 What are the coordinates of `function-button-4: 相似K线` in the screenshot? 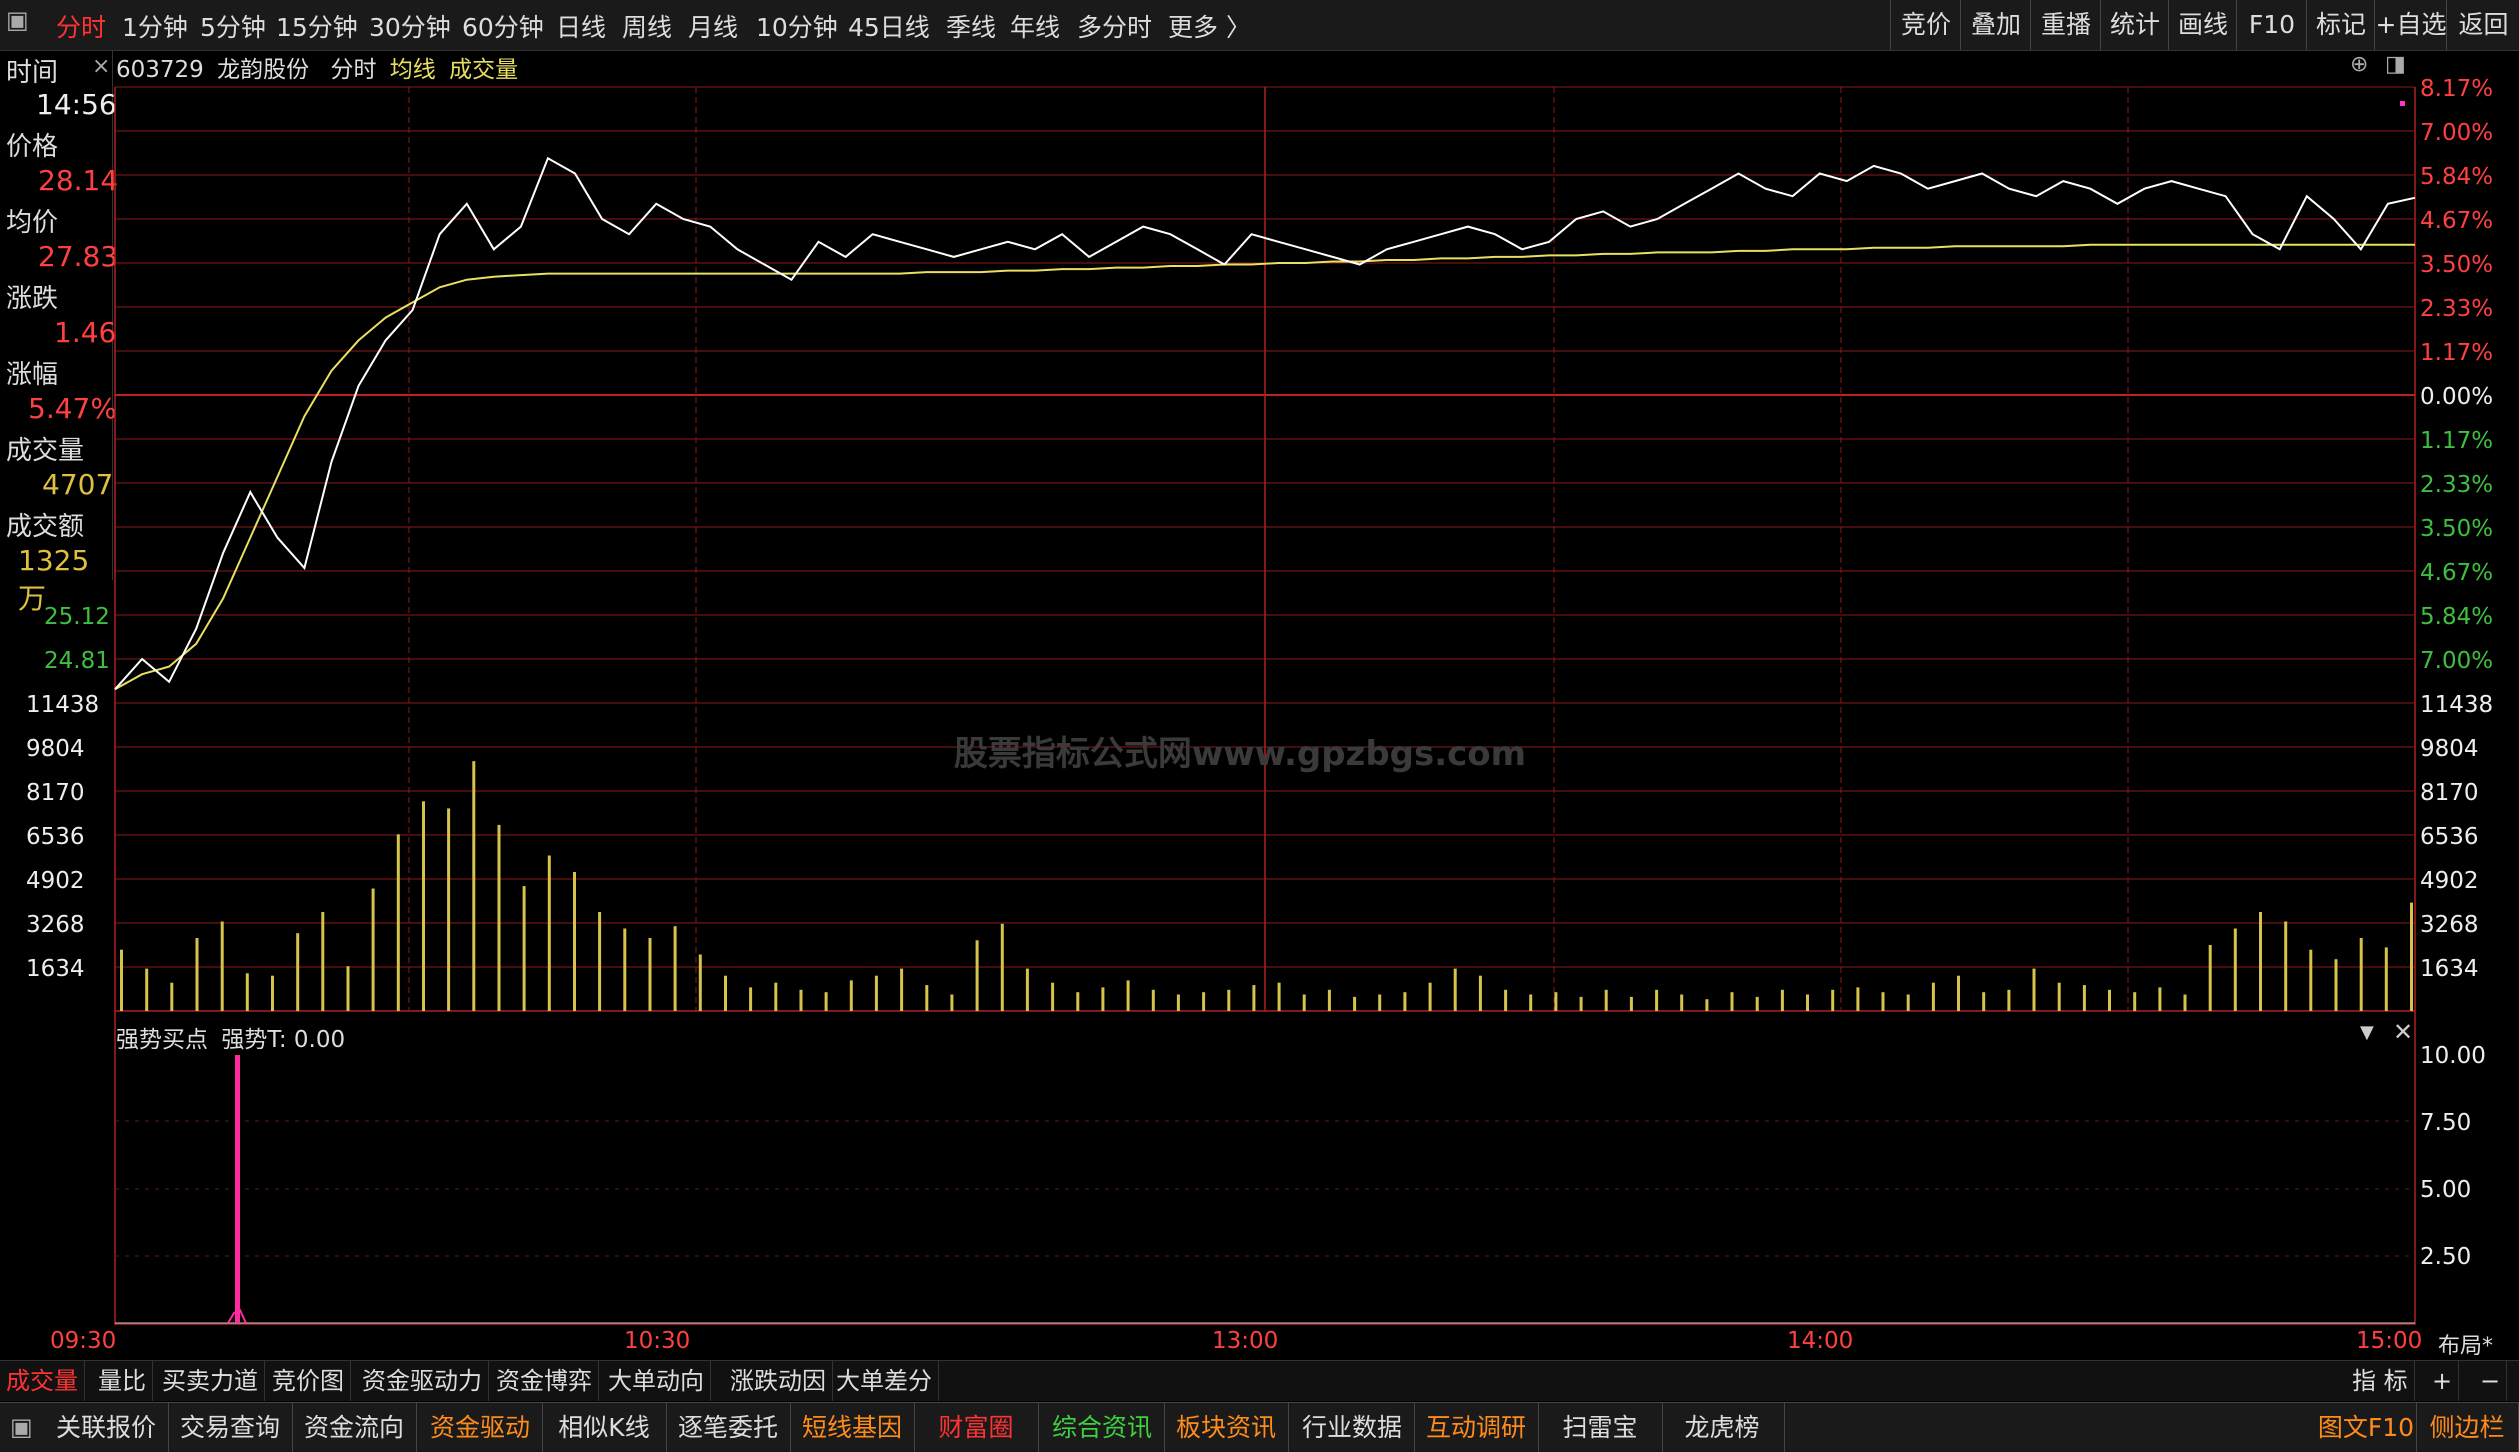 It's located at (604, 1427).